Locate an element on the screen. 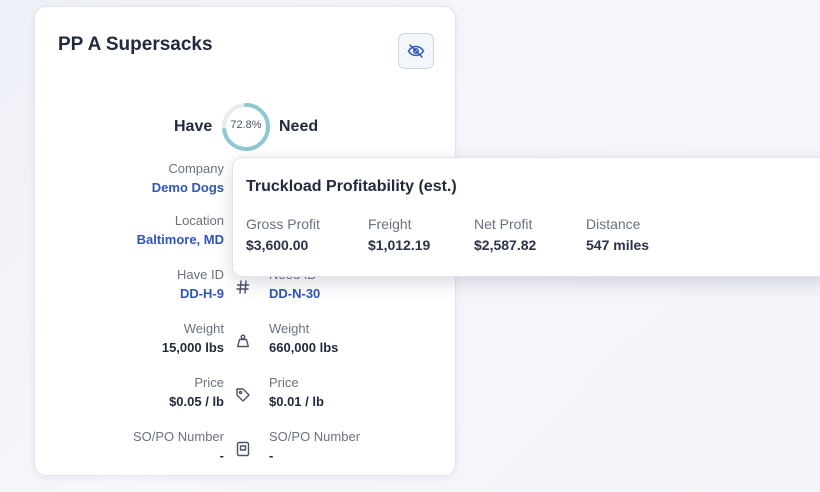 This screenshot has height=492, width=820. have-id-value: DD-H-9 is located at coordinates (129, 294).